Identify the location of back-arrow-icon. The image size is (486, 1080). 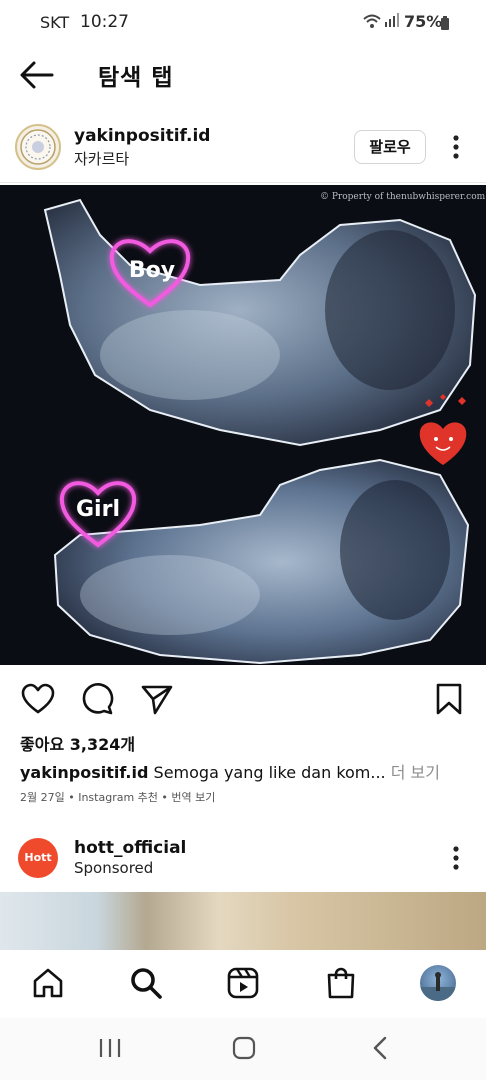
(37, 75).